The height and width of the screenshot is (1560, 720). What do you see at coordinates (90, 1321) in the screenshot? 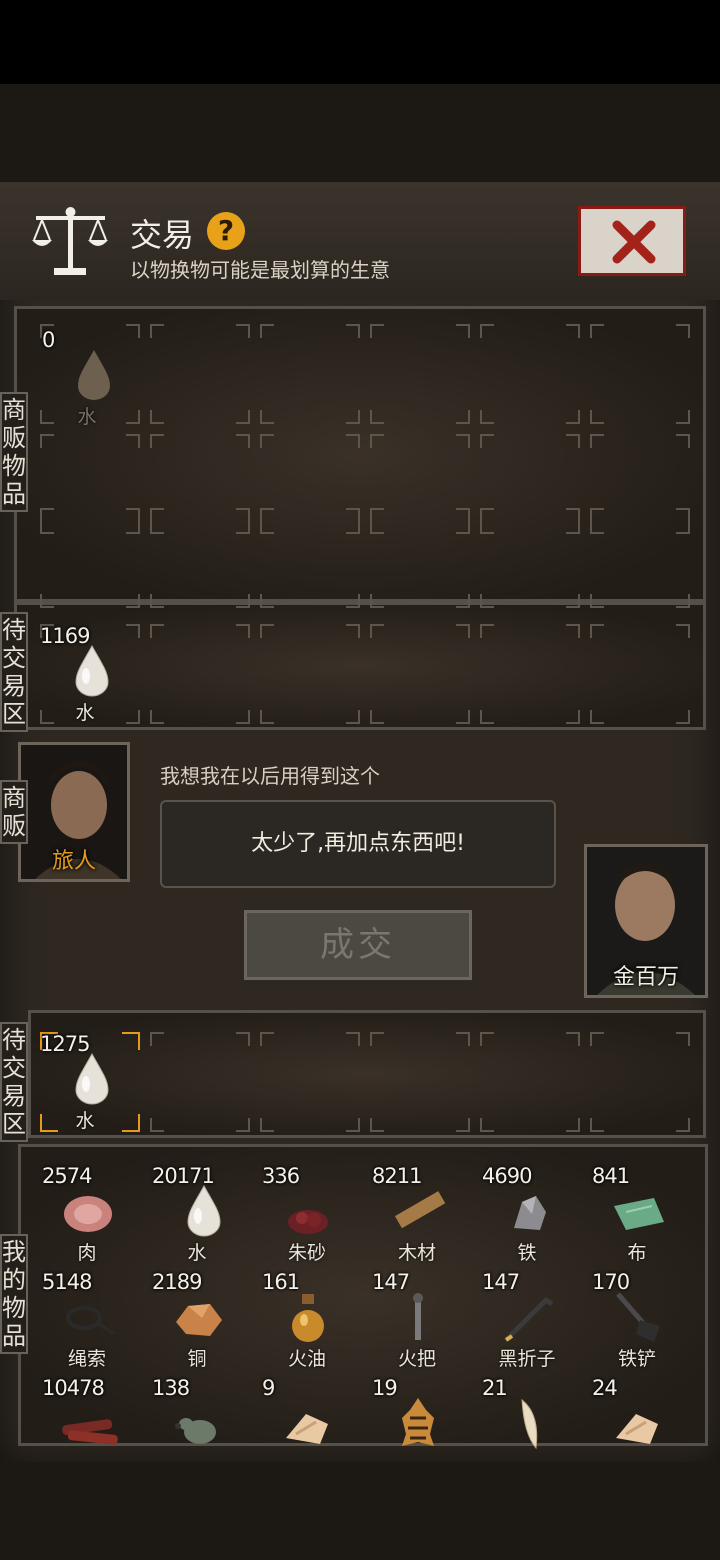
I see `rope-icon` at bounding box center [90, 1321].